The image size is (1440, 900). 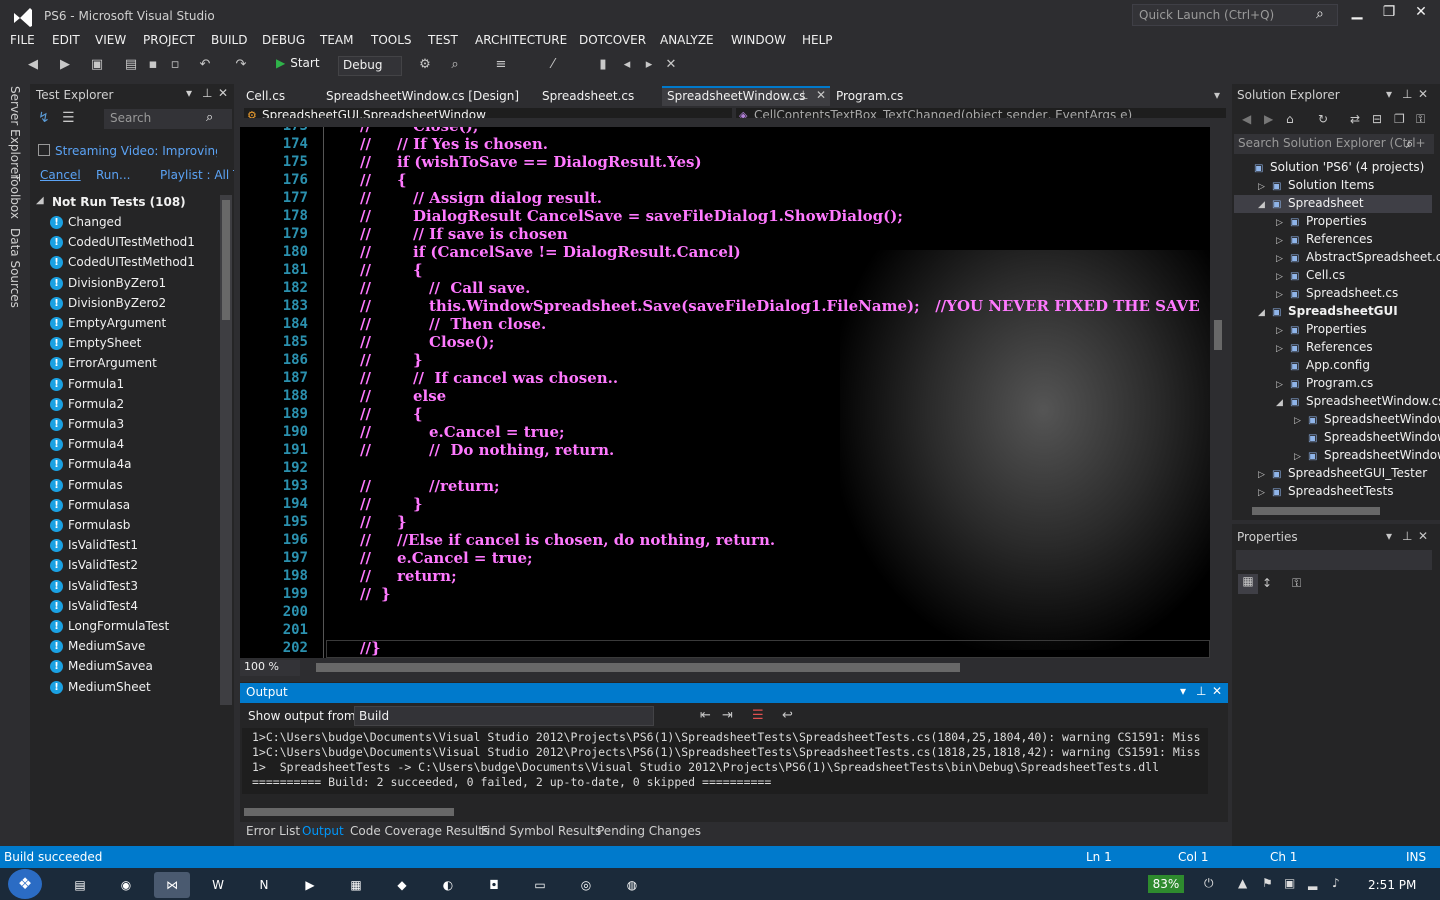 I want to click on test-item: ! Formulasb, so click(x=128, y=526).